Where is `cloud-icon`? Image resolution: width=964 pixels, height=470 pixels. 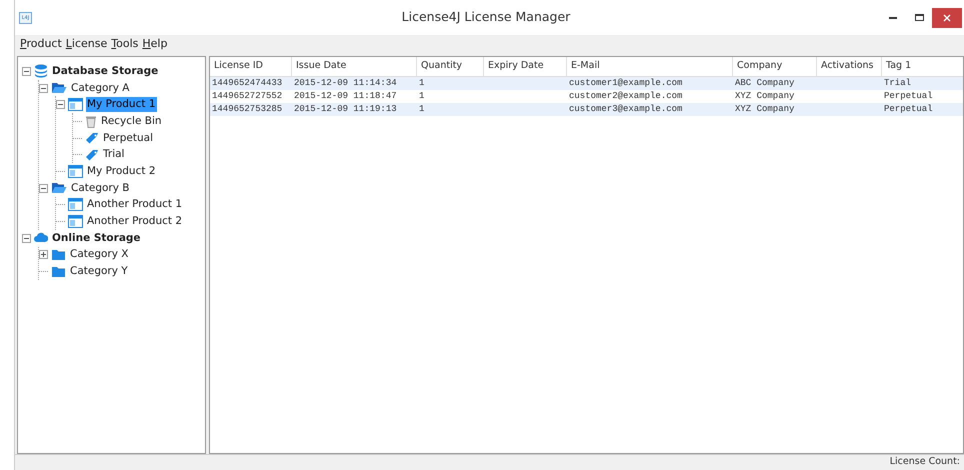 cloud-icon is located at coordinates (41, 238).